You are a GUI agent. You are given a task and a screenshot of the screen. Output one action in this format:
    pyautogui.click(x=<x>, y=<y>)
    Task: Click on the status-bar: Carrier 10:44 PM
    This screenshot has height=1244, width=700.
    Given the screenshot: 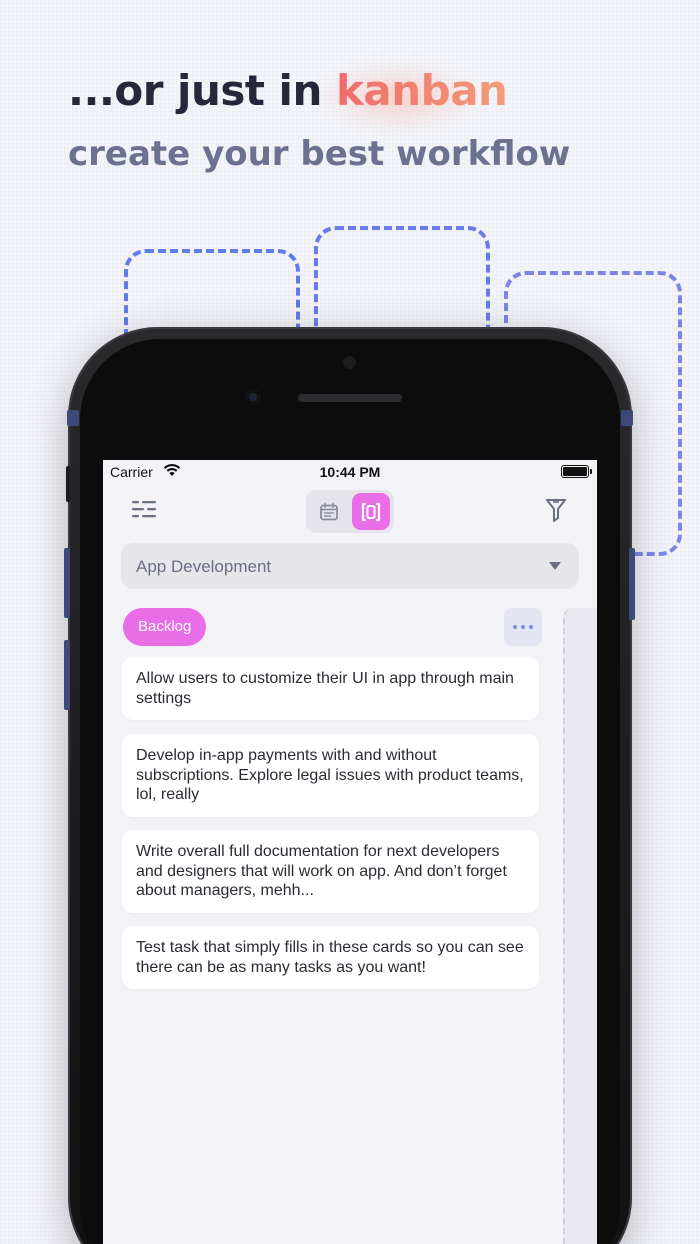 What is the action you would take?
    pyautogui.click(x=350, y=472)
    